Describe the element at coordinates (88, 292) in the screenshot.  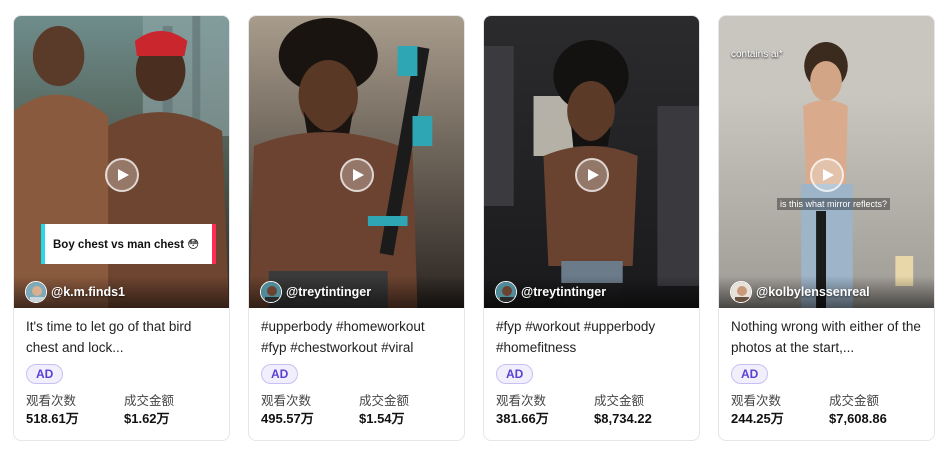
I see `author-handle: @k.m.finds1` at that location.